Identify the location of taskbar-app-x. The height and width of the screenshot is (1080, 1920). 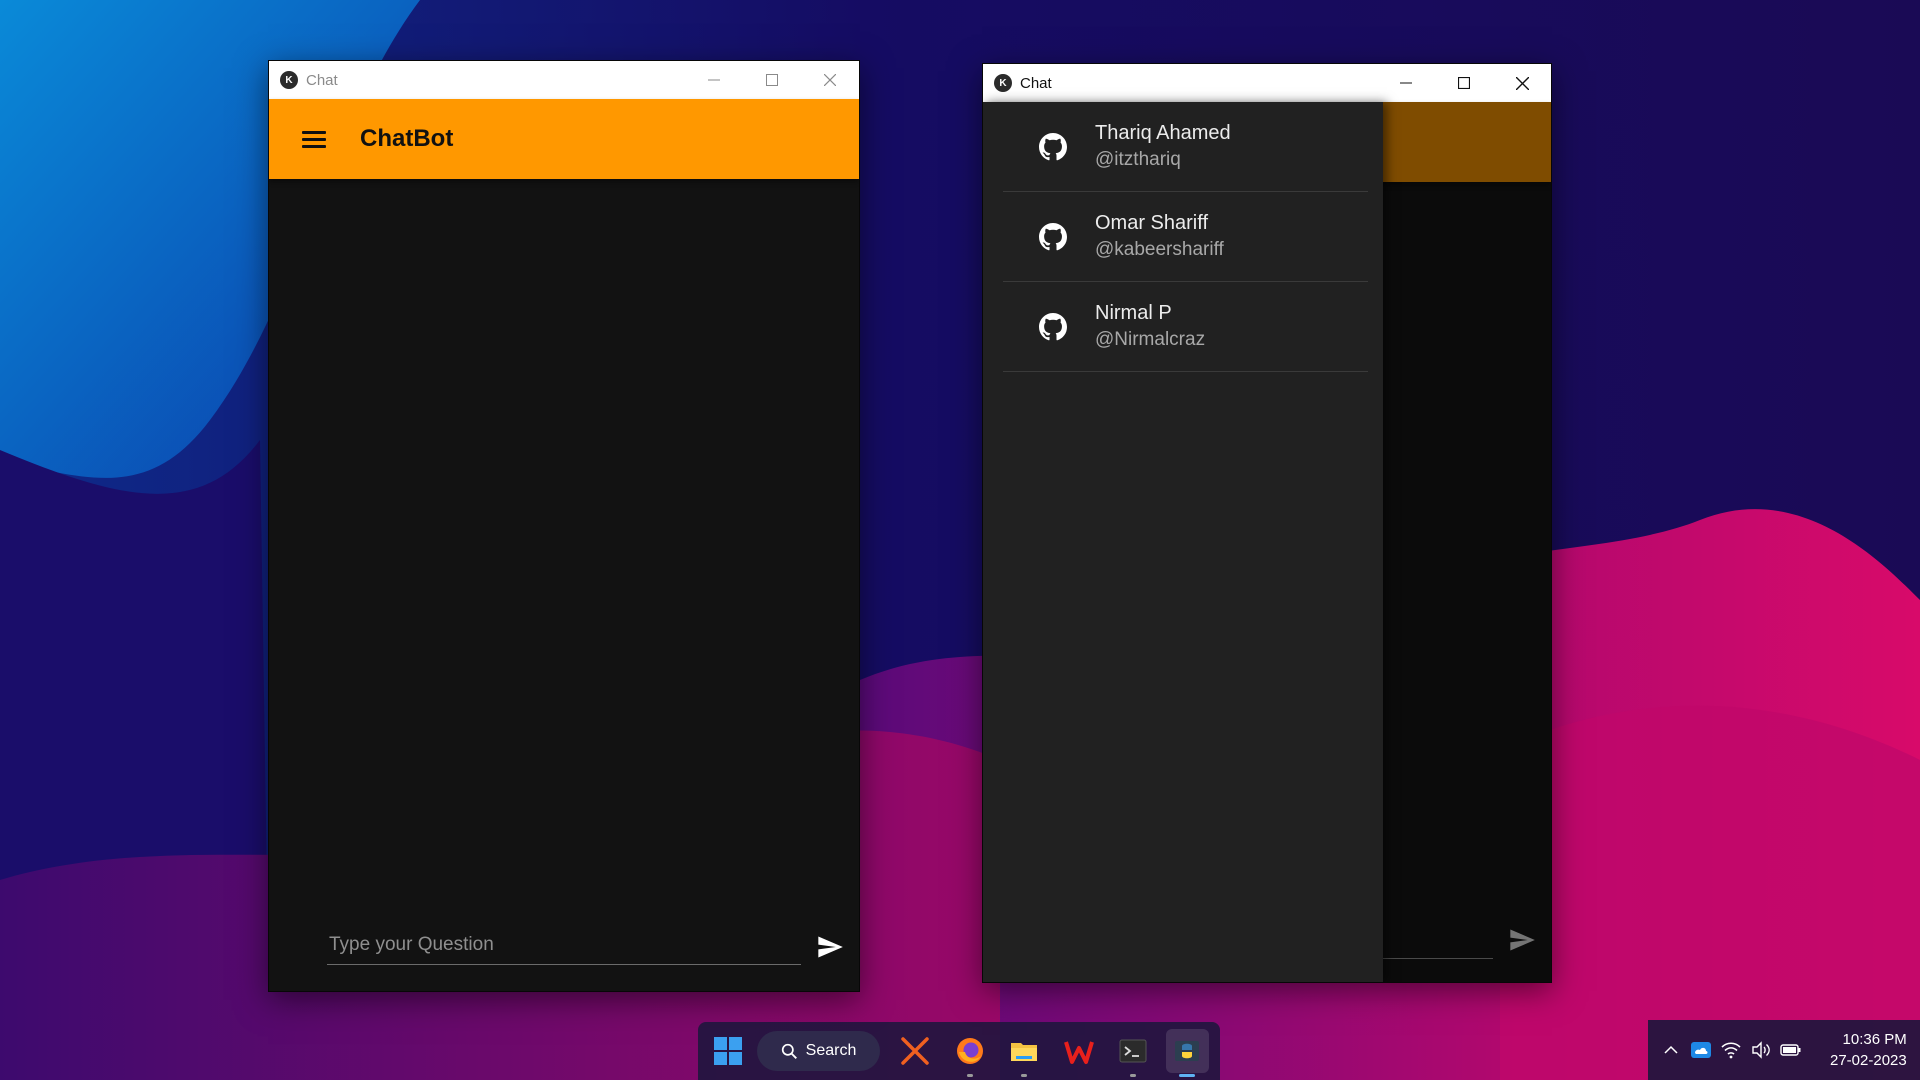
(915, 1051).